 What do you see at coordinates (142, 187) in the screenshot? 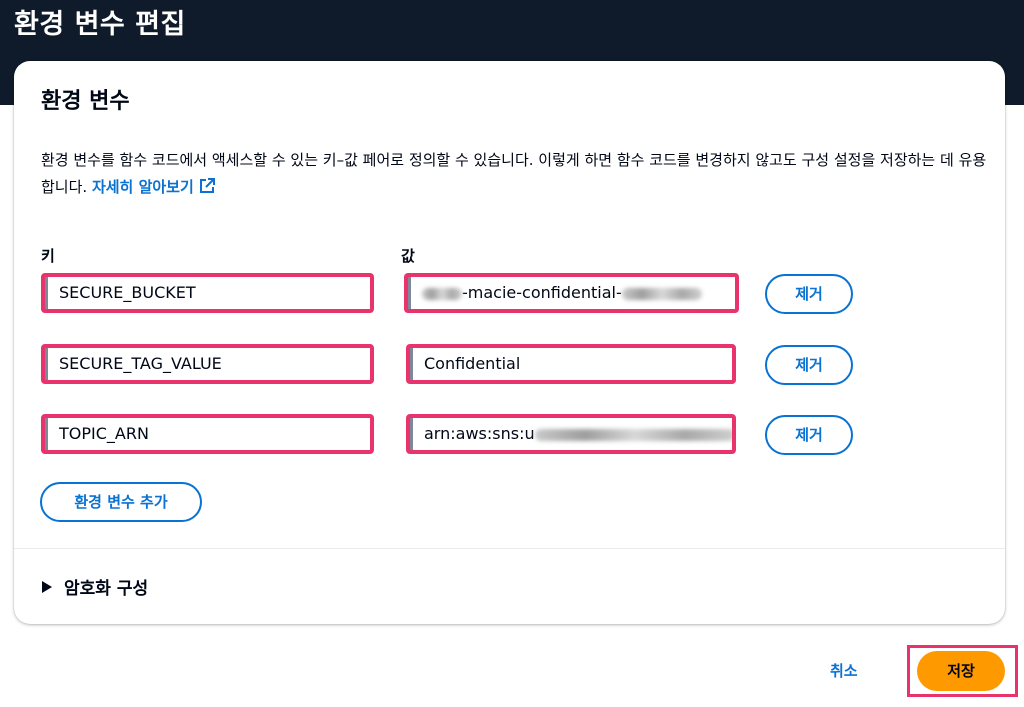
I see `learn-more-label: 자세히 알아보기` at bounding box center [142, 187].